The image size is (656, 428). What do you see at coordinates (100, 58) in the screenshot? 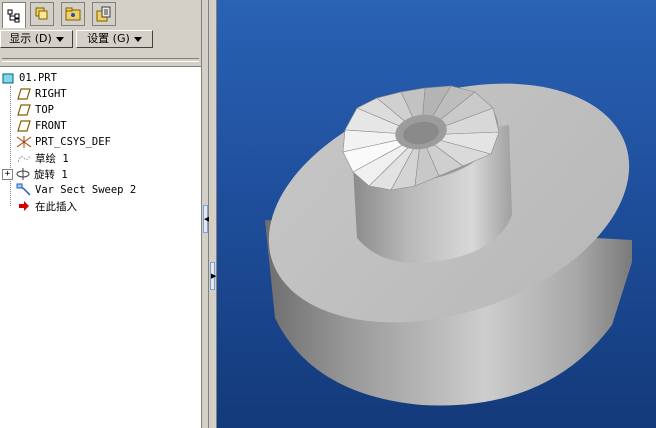
I see `panel-separator` at bounding box center [100, 58].